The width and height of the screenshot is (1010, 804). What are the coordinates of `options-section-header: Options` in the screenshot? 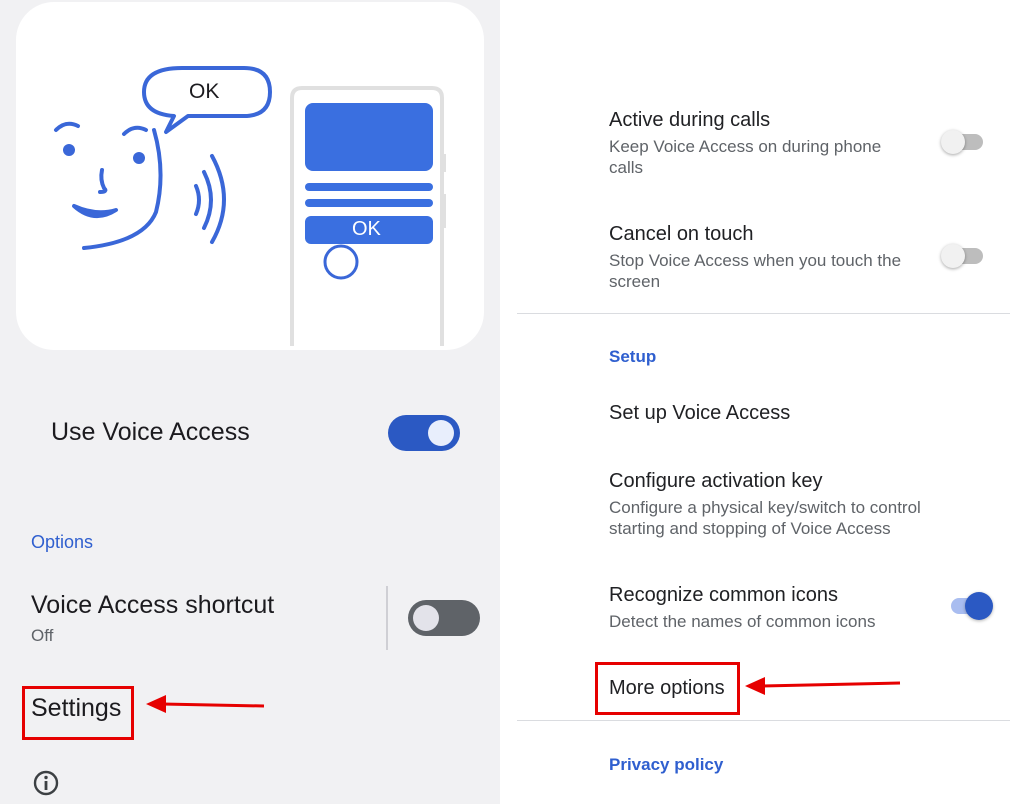 It's located at (62, 542).